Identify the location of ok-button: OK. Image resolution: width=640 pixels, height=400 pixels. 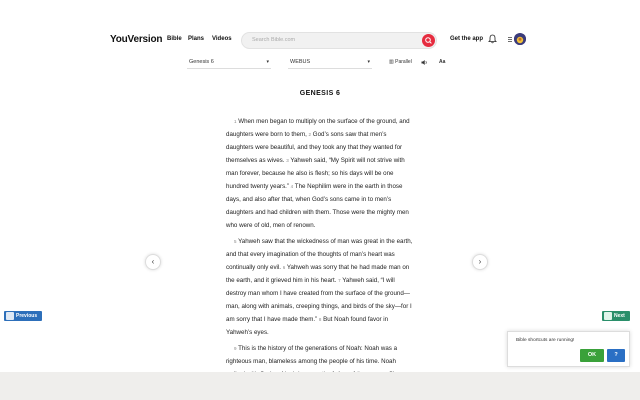
(592, 355).